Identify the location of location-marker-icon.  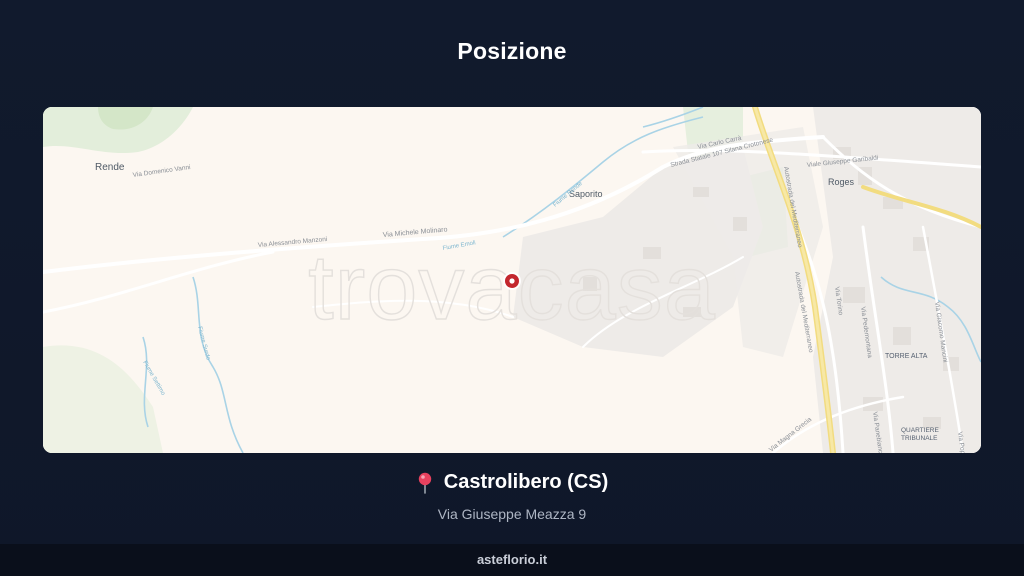
(512, 281).